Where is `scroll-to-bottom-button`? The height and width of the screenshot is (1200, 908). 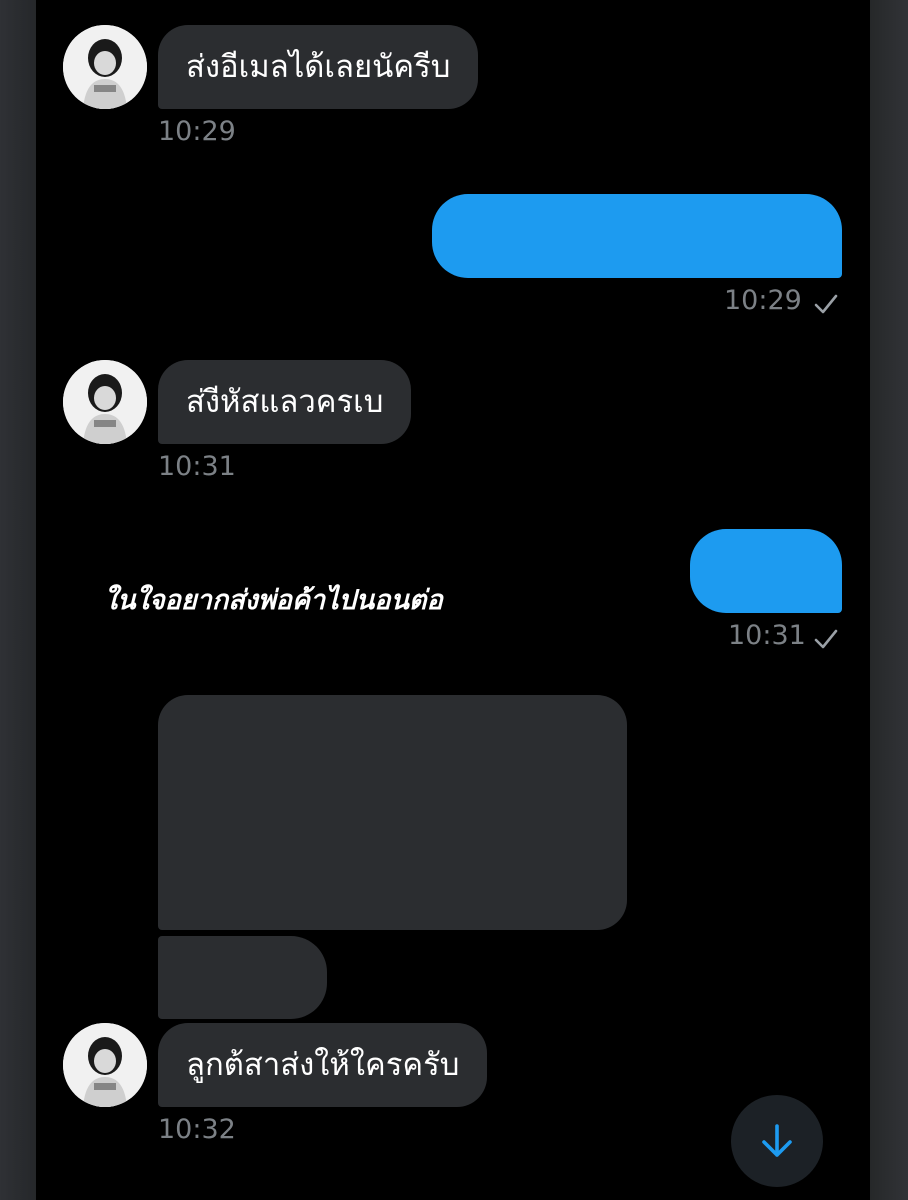
scroll-to-bottom-button is located at coordinates (777, 1141).